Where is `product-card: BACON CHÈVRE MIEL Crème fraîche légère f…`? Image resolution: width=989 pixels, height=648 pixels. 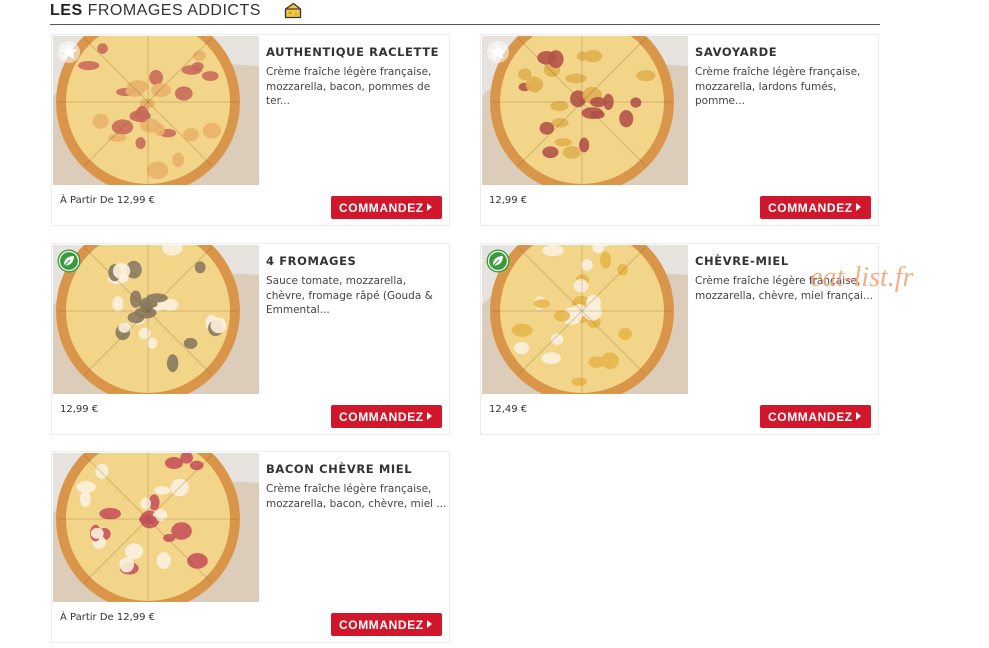 product-card: BACON CHÈVRE MIEL Crème fraîche légère f… is located at coordinates (250, 547).